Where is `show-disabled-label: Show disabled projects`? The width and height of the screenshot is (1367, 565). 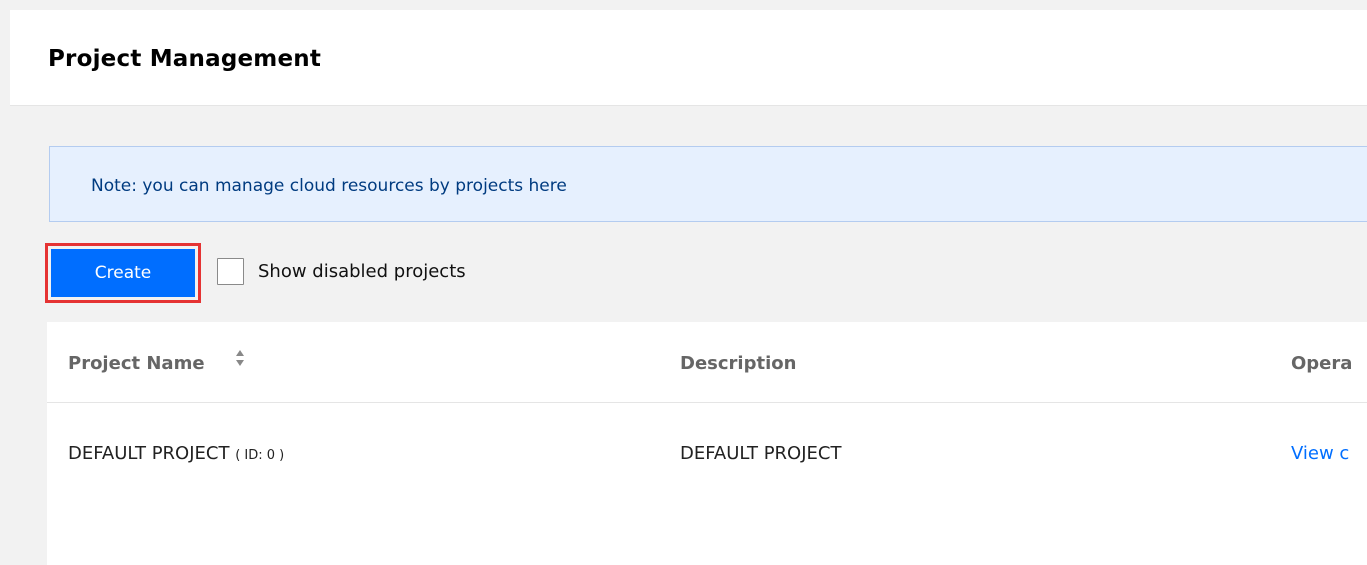
show-disabled-label: Show disabled projects is located at coordinates (362, 271).